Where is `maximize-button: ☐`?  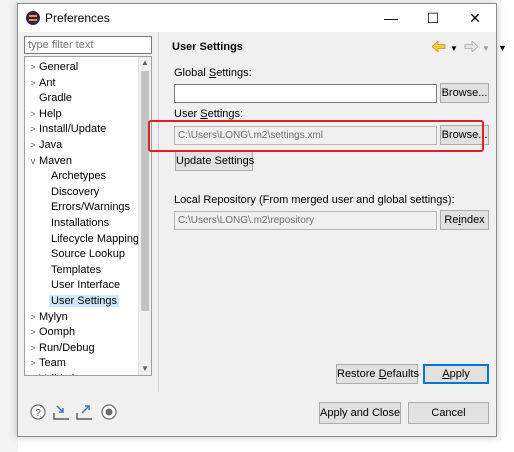 maximize-button: ☐ is located at coordinates (433, 18).